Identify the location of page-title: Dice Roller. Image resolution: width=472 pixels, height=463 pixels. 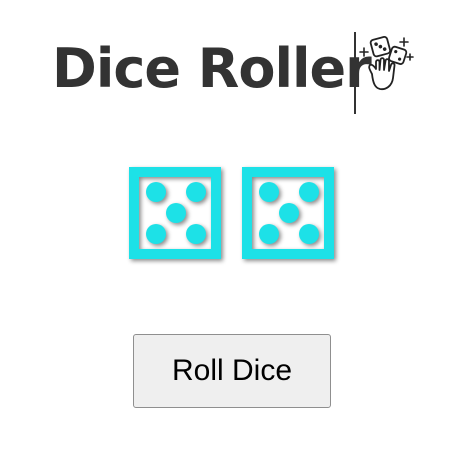
(212, 68).